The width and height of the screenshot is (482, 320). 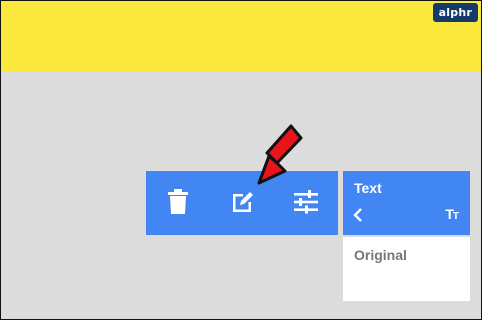 What do you see at coordinates (455, 216) in the screenshot?
I see `font-size-icon-small: T` at bounding box center [455, 216].